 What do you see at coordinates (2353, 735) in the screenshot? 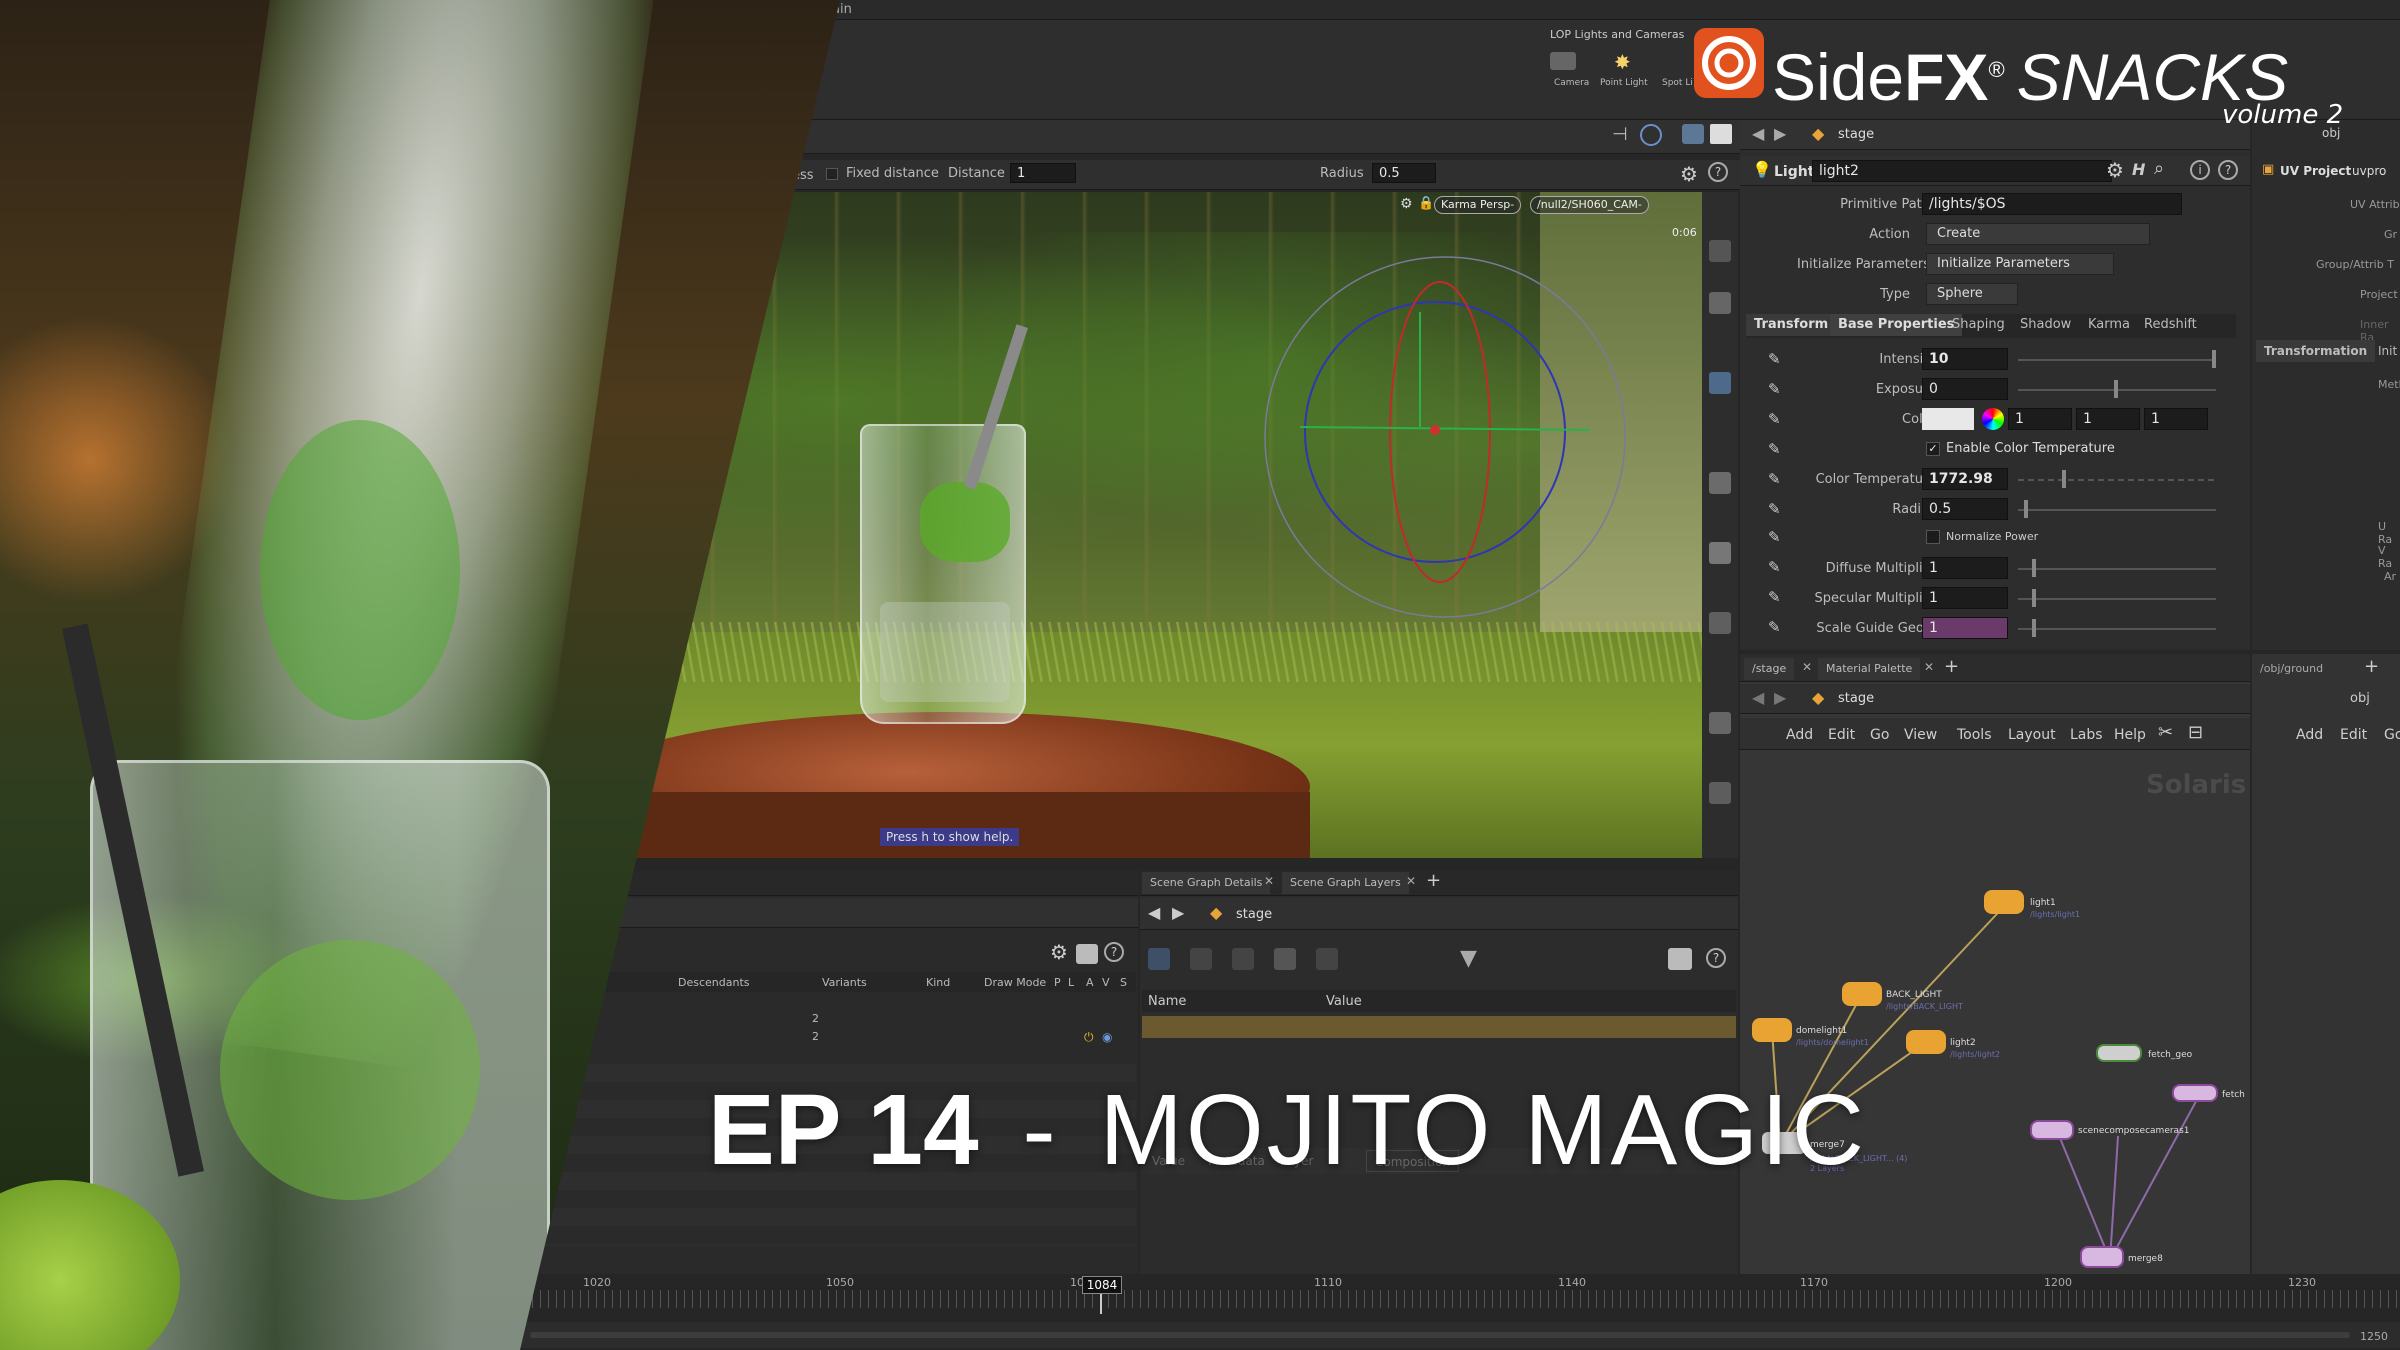
I see `obj-menu-edit: Edit` at bounding box center [2353, 735].